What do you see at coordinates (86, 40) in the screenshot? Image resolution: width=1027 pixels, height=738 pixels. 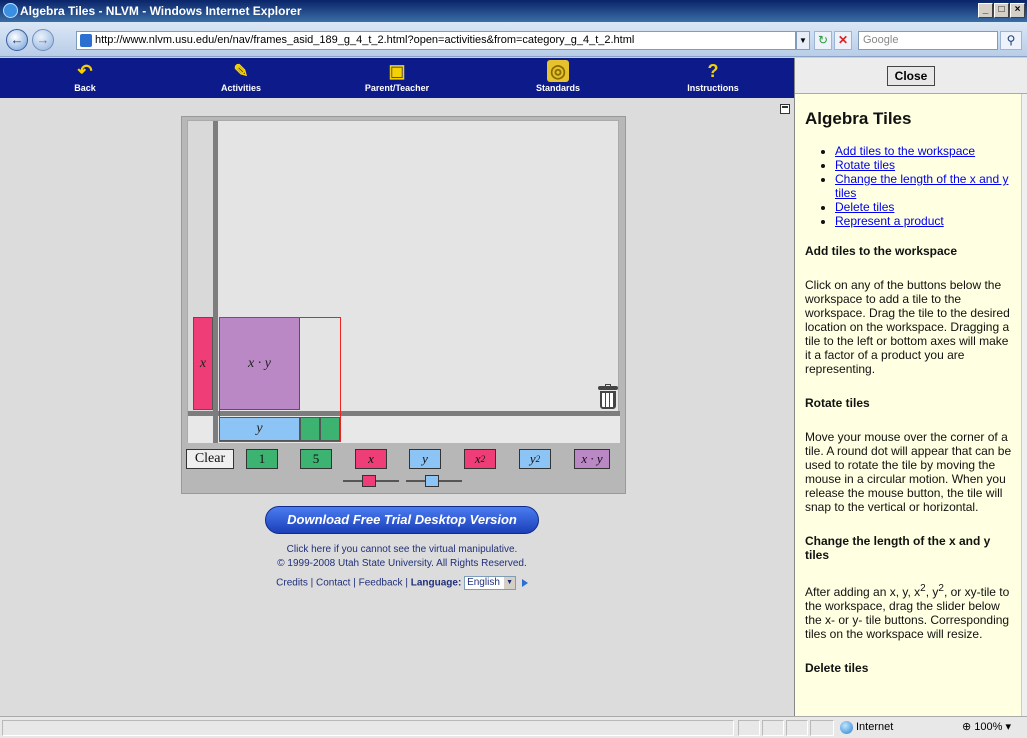 I see `page-icon` at bounding box center [86, 40].